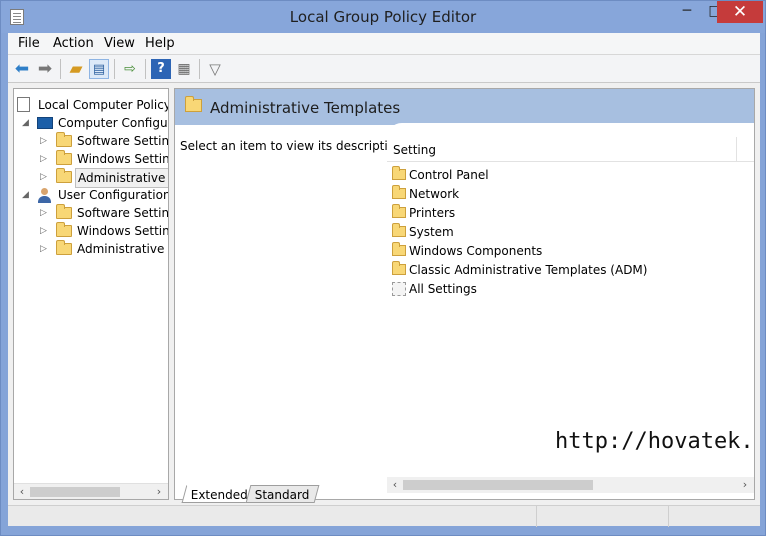  What do you see at coordinates (215, 69) in the screenshot?
I see `filter-icon: ▽` at bounding box center [215, 69].